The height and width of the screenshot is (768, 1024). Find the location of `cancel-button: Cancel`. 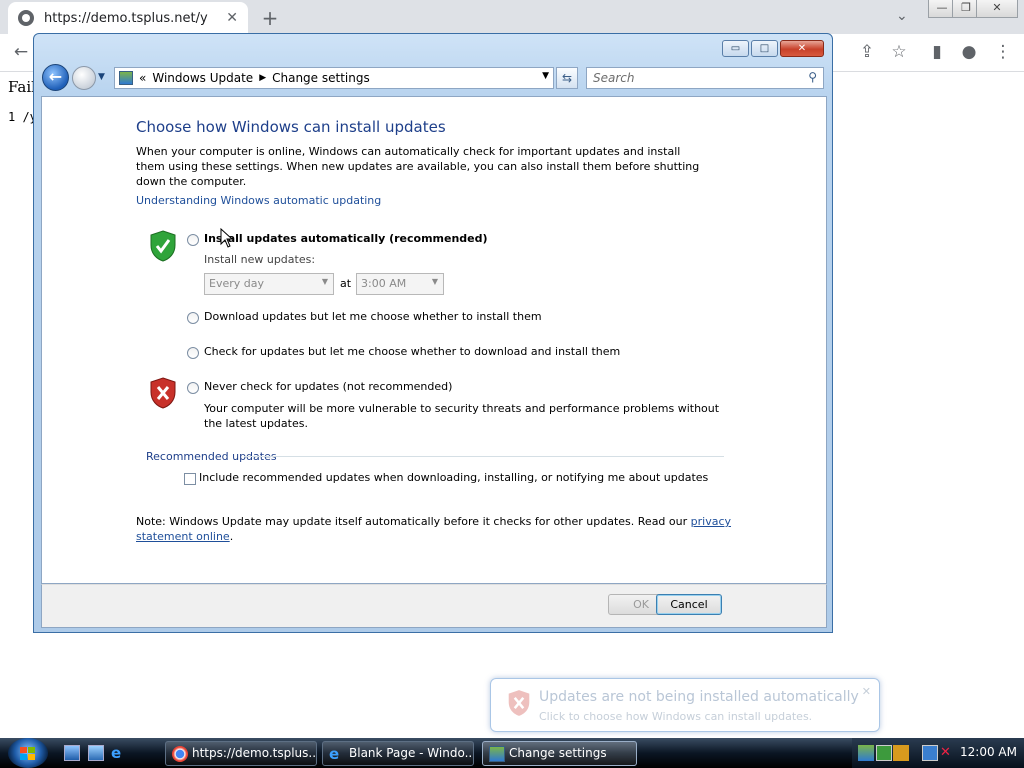

cancel-button: Cancel is located at coordinates (689, 604).